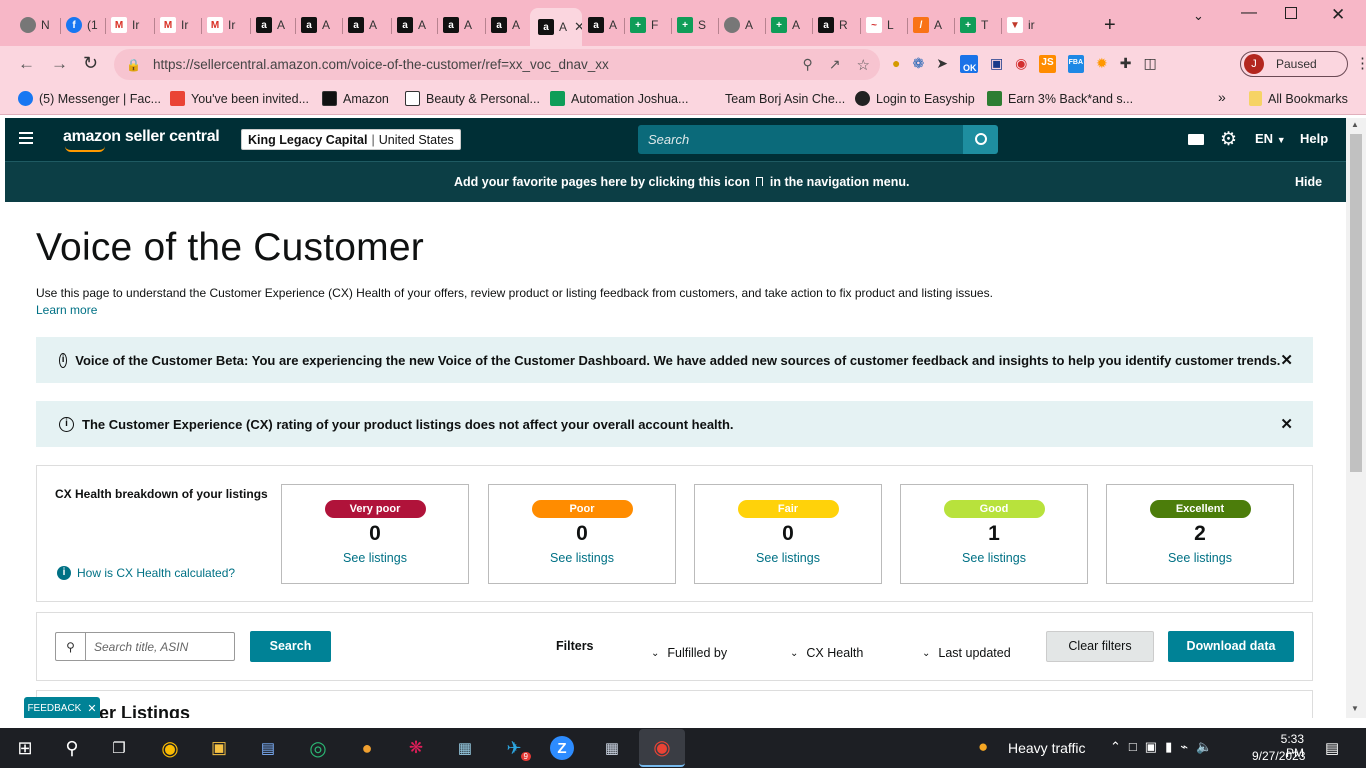  I want to click on chart-extension-icon: ▣, so click(996, 64).